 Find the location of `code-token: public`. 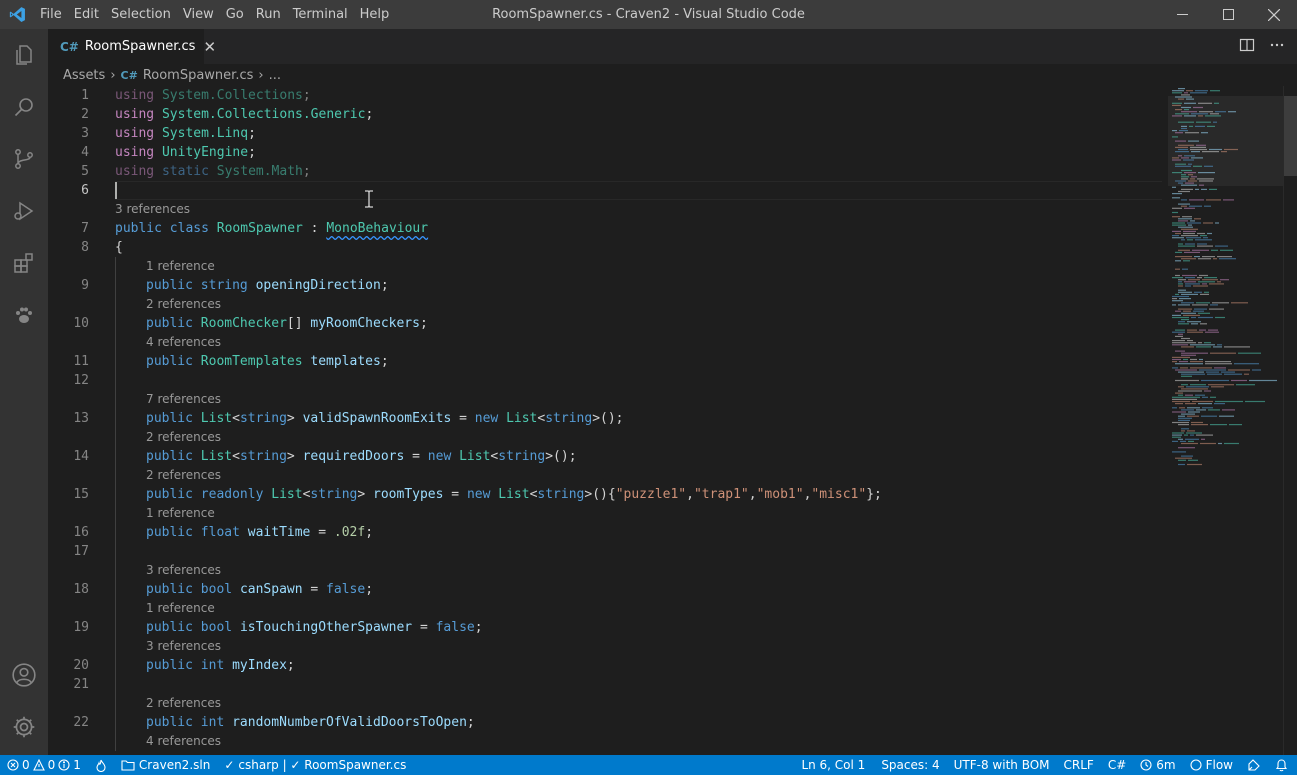

code-token: public is located at coordinates (169, 665).